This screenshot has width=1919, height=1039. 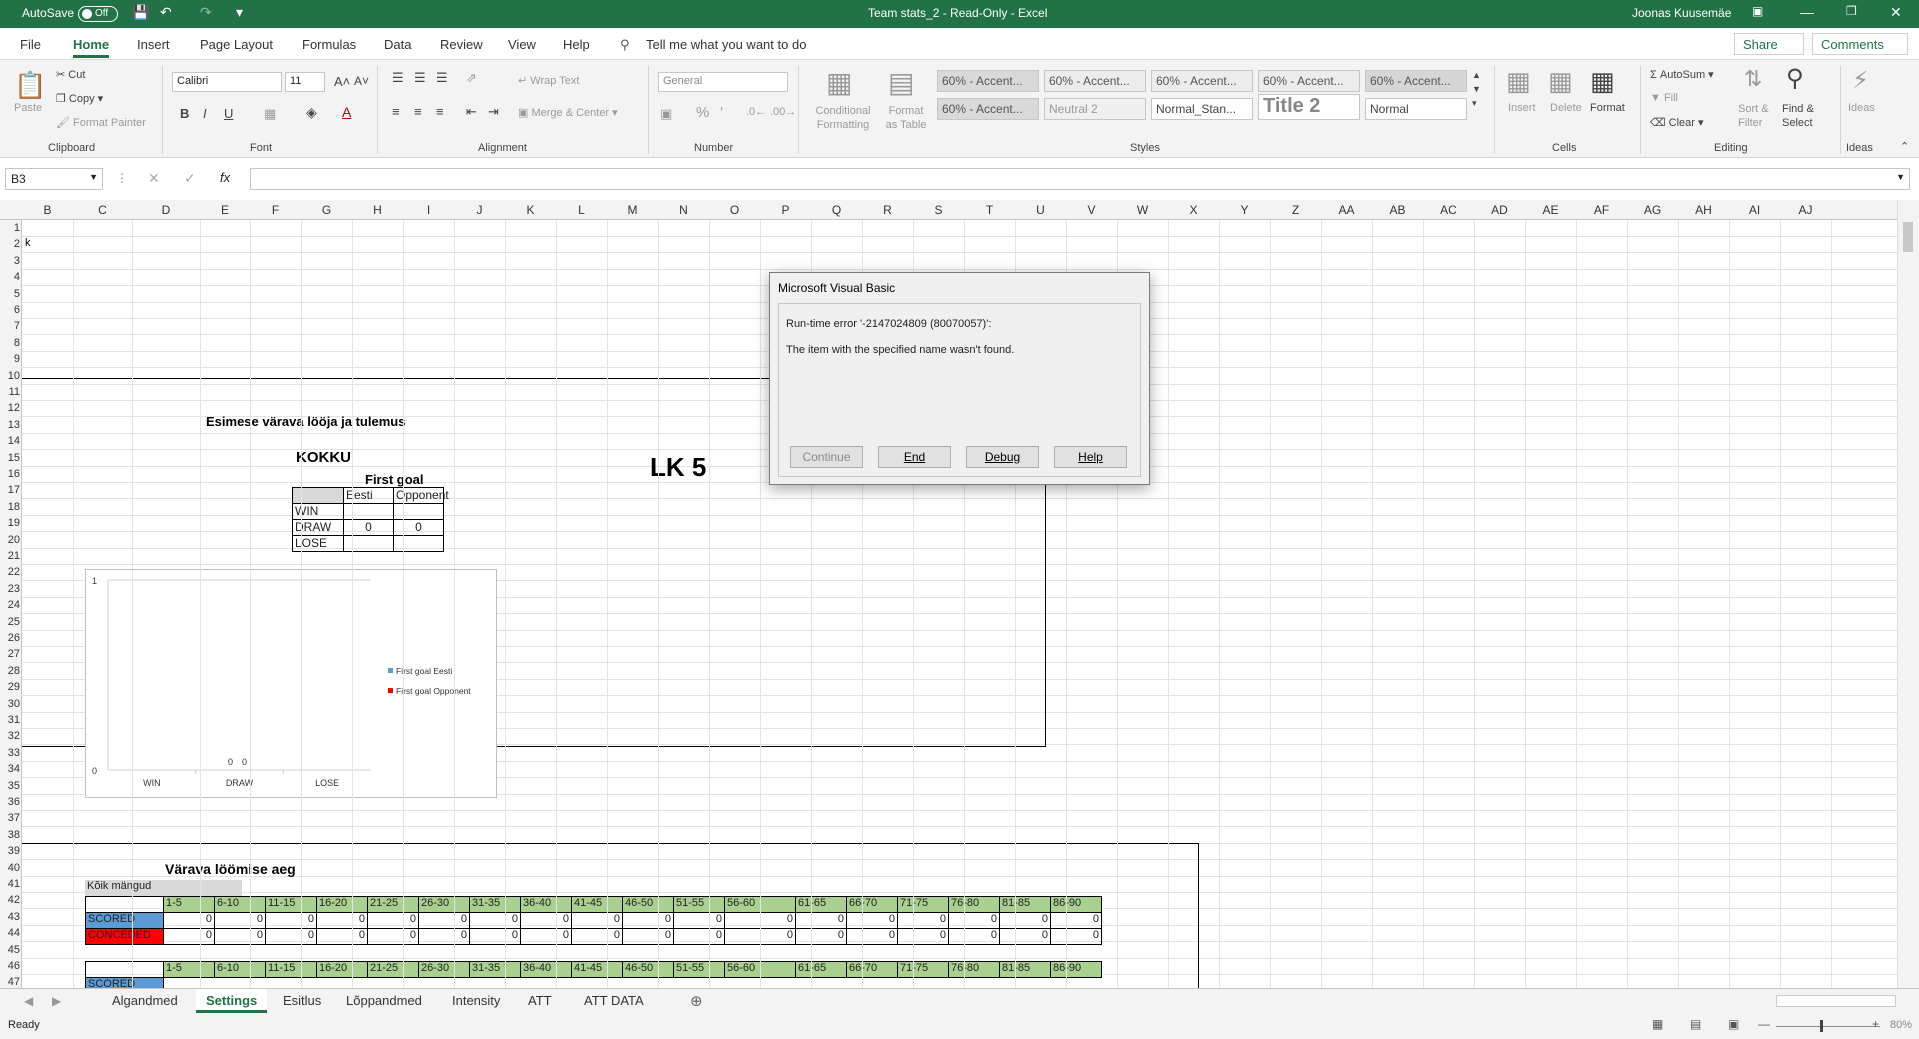 What do you see at coordinates (821, 920) in the screenshot?
I see `scored-value-61-65: 0` at bounding box center [821, 920].